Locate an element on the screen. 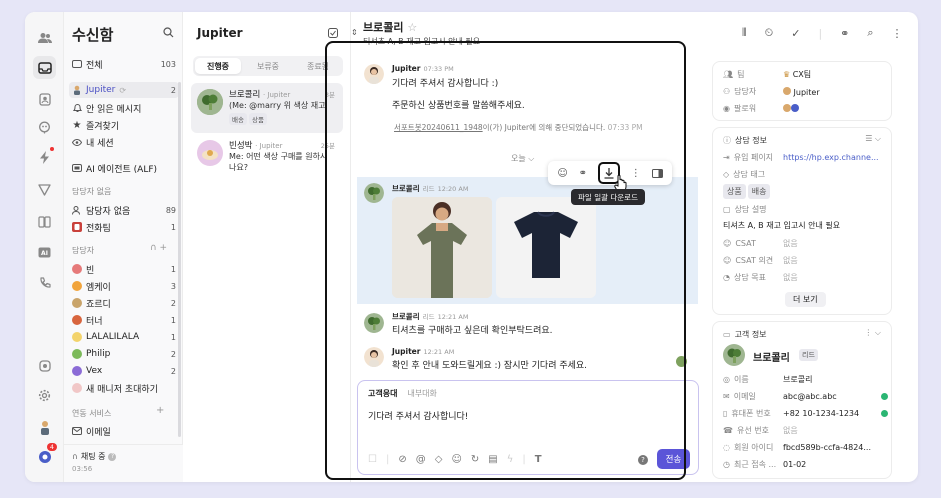  tab-in-progress: 진행중 is located at coordinates (218, 66).